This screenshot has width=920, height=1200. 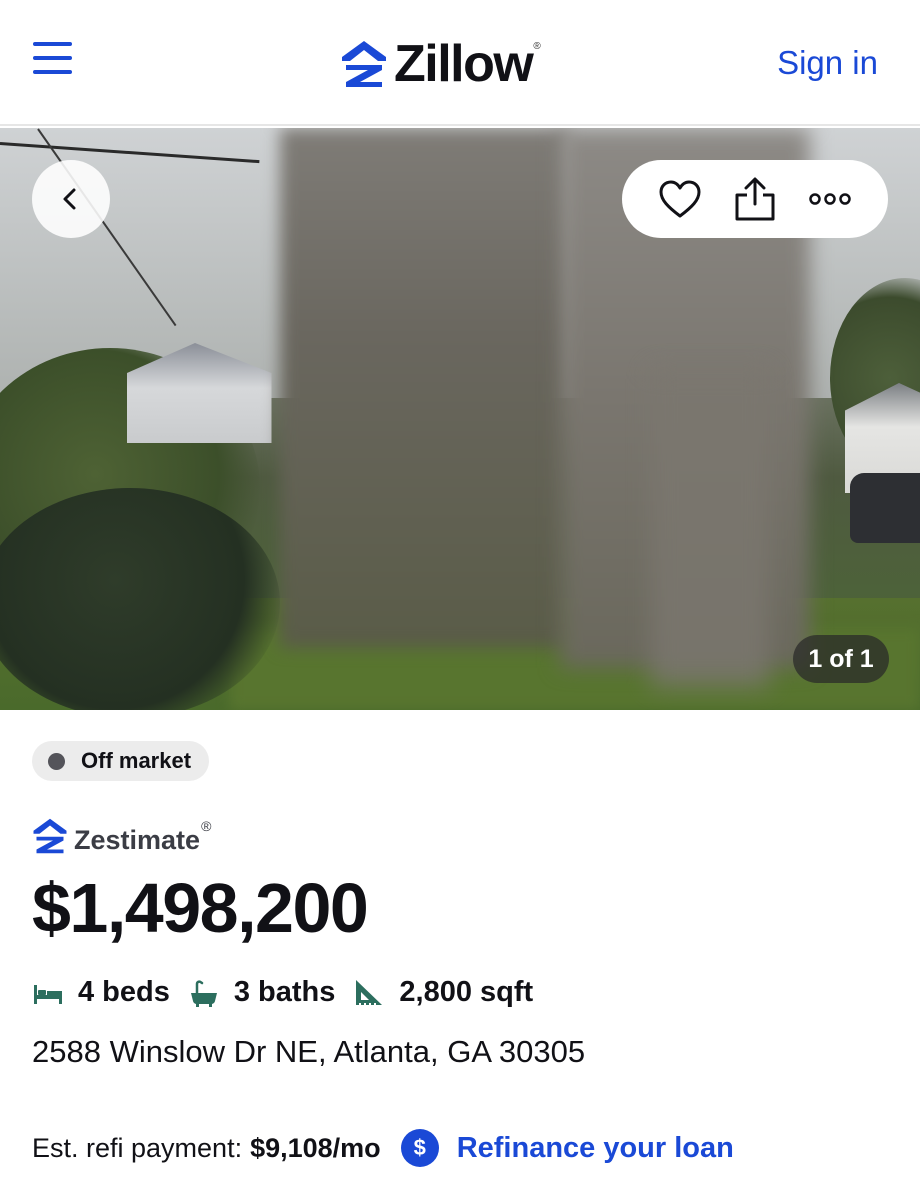 What do you see at coordinates (53, 59) in the screenshot?
I see `menu-icon` at bounding box center [53, 59].